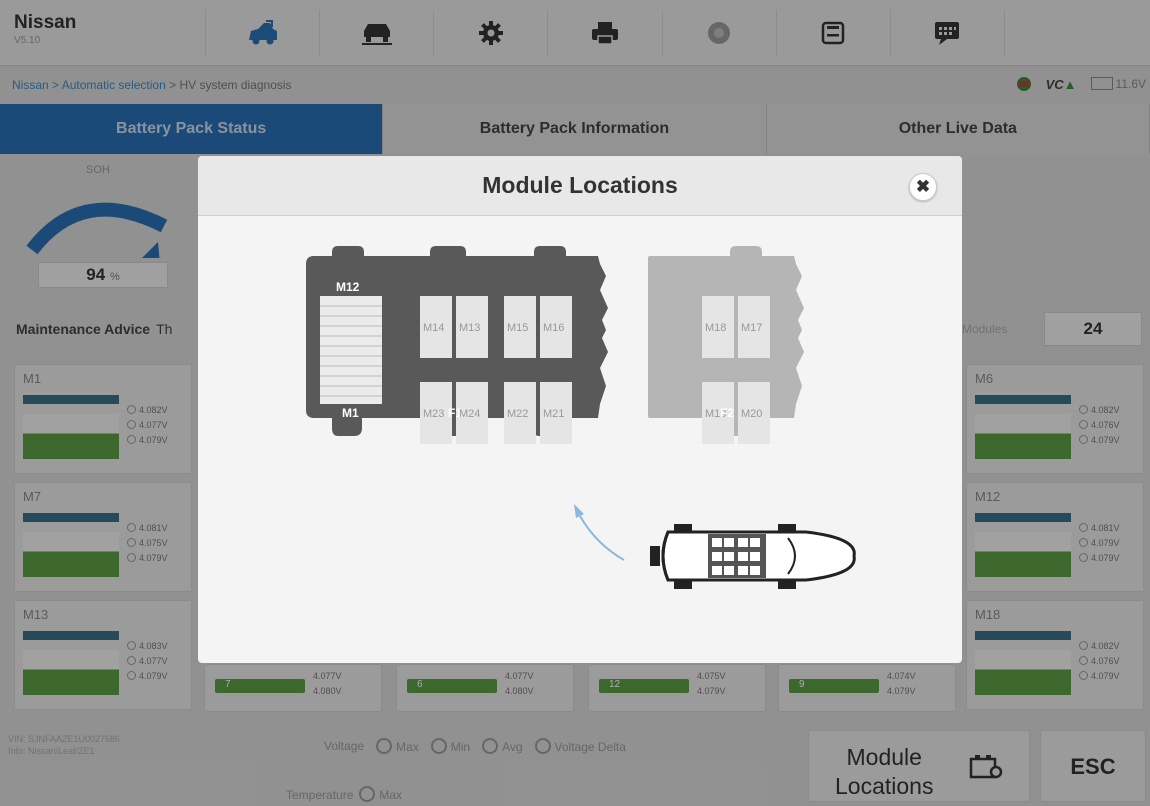  Describe the element at coordinates (517, 414) in the screenshot. I see `module-label-m22: M22` at that location.